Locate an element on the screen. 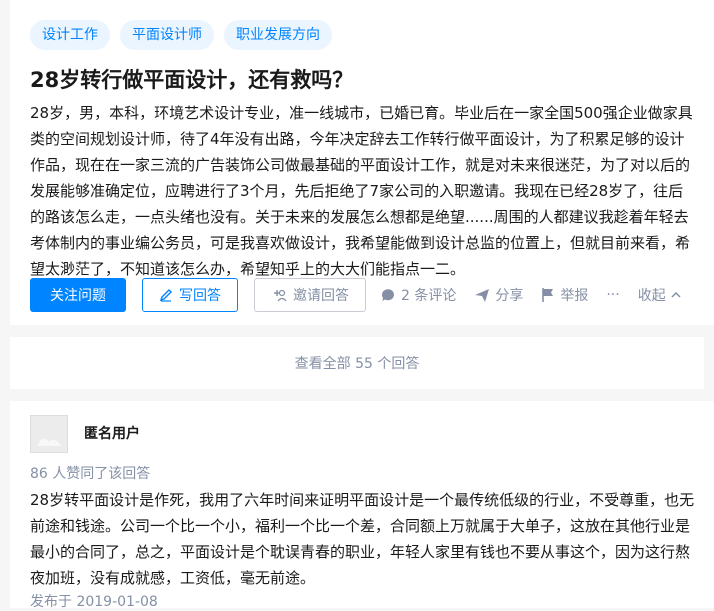 The image size is (714, 611). invite-answer-label: 邀请回答 is located at coordinates (321, 296).